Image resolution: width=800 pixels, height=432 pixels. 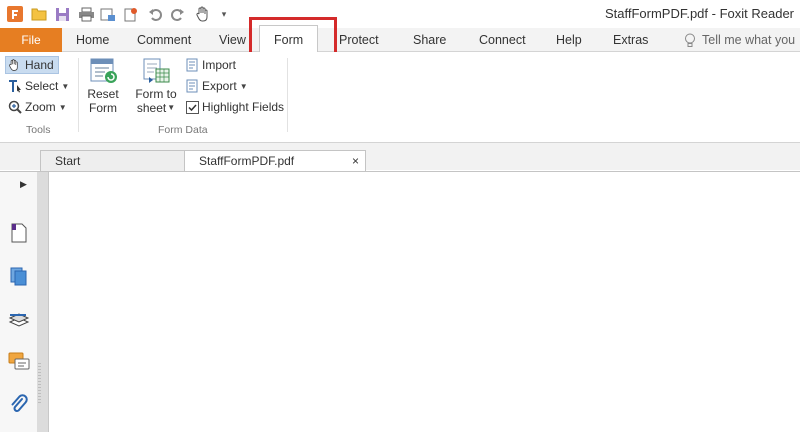 What do you see at coordinates (18, 302) in the screenshot?
I see `navigation-panel` at bounding box center [18, 302].